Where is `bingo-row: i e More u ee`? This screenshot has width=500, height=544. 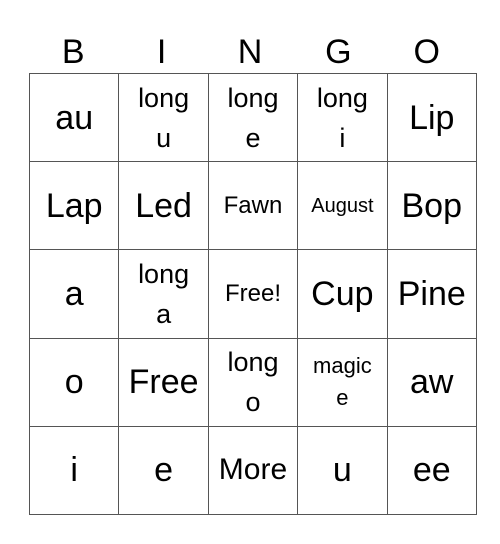
bingo-row: i e More u ee is located at coordinates (252, 470).